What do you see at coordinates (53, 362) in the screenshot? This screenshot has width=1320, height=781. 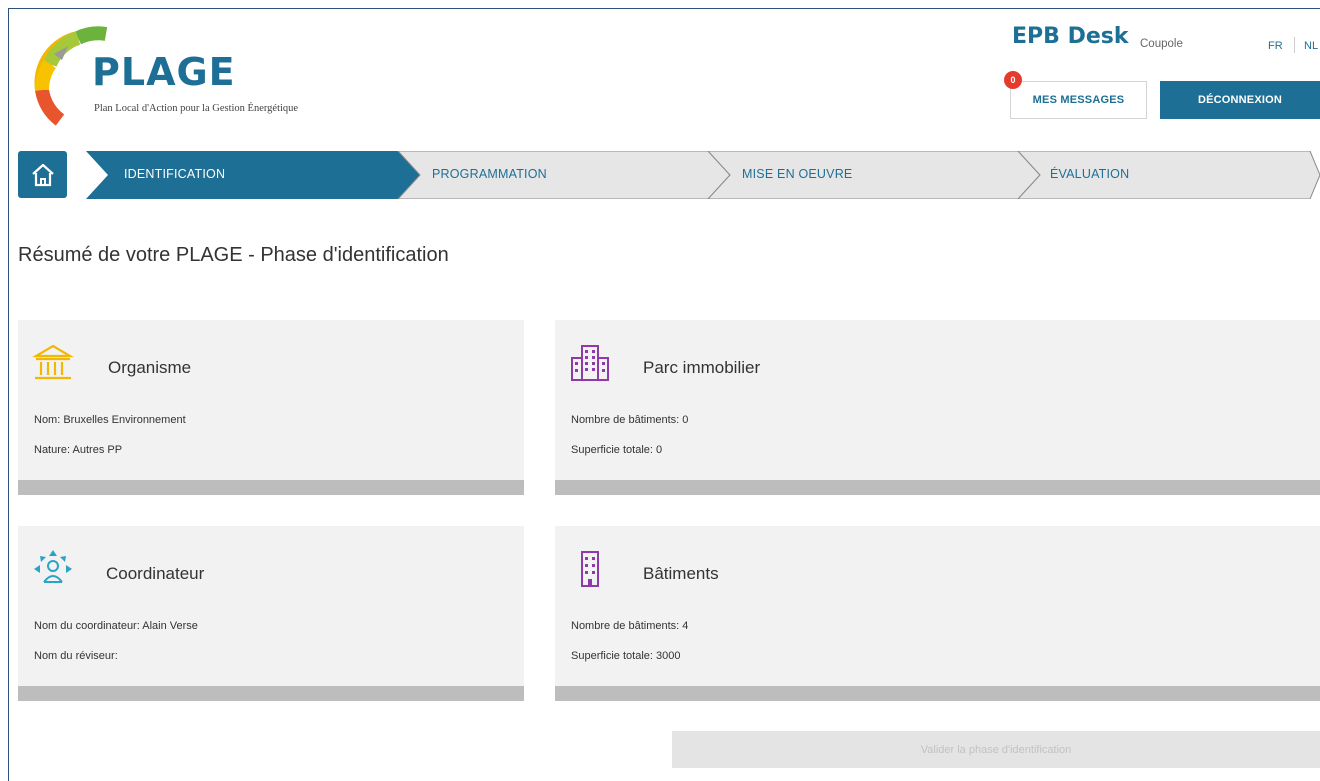 I see `institution-icon` at bounding box center [53, 362].